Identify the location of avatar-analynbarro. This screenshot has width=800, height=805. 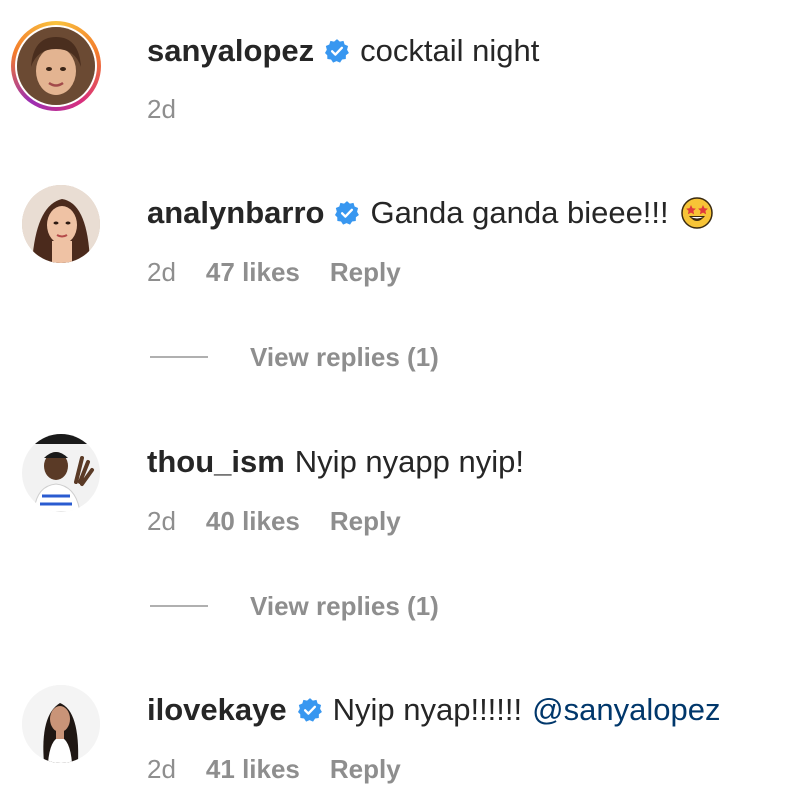
(61, 224).